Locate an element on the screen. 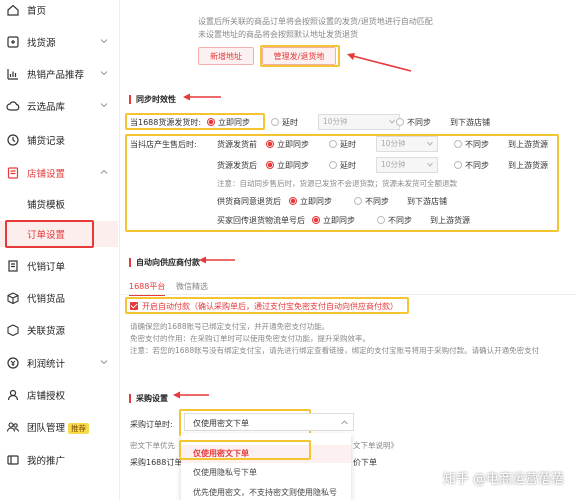  sidebar-item-listing-template: 铺货模板 is located at coordinates (59, 204).